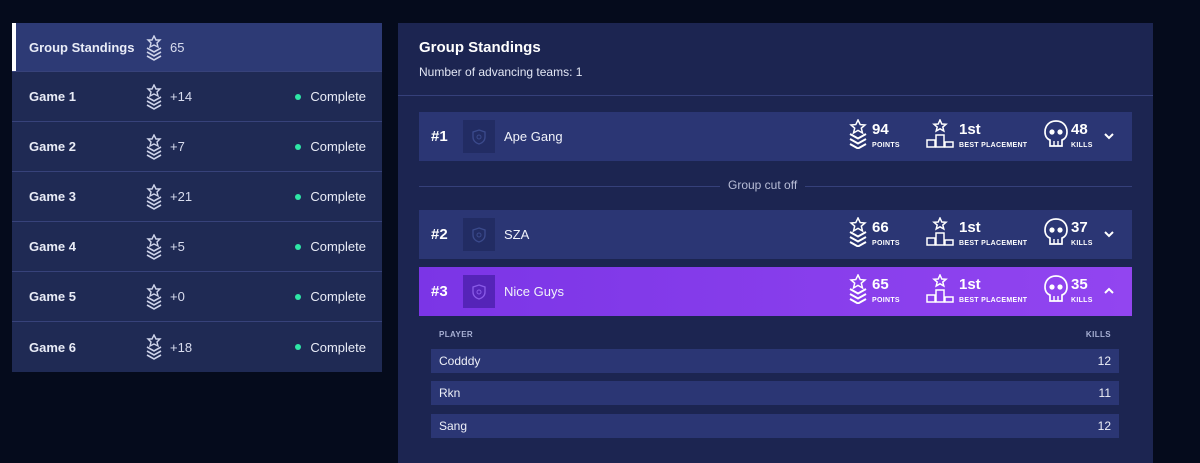 This screenshot has height=463, width=1200. What do you see at coordinates (197, 247) in the screenshot?
I see `sidebar-item-game-4: Game 4 +5 Complete` at bounding box center [197, 247].